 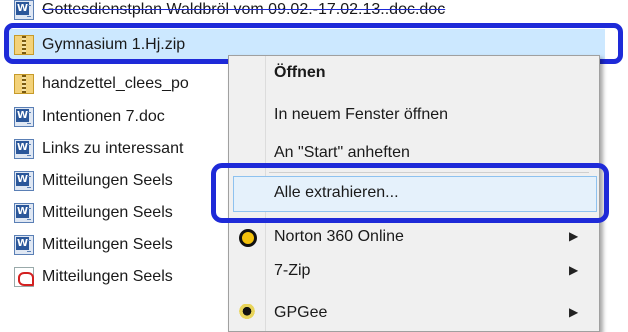 What do you see at coordinates (24, 276) in the screenshot?
I see `pdf-icon` at bounding box center [24, 276].